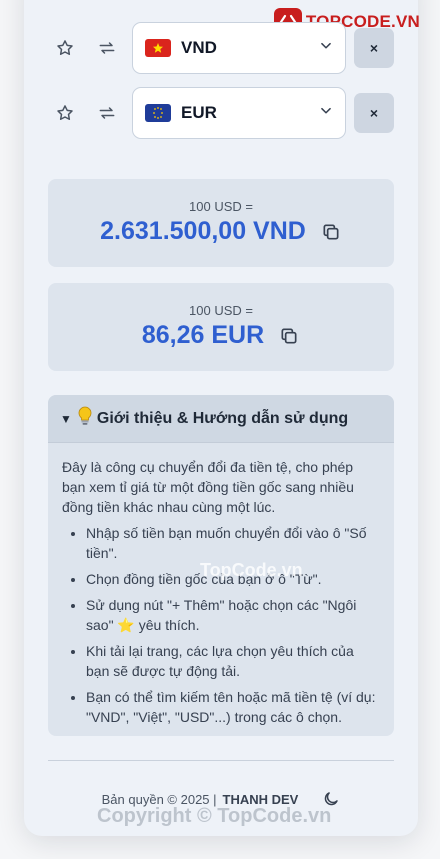 This screenshot has width=440, height=859. What do you see at coordinates (66, 418) in the screenshot?
I see `triangle-down-icon: ▼` at bounding box center [66, 418].